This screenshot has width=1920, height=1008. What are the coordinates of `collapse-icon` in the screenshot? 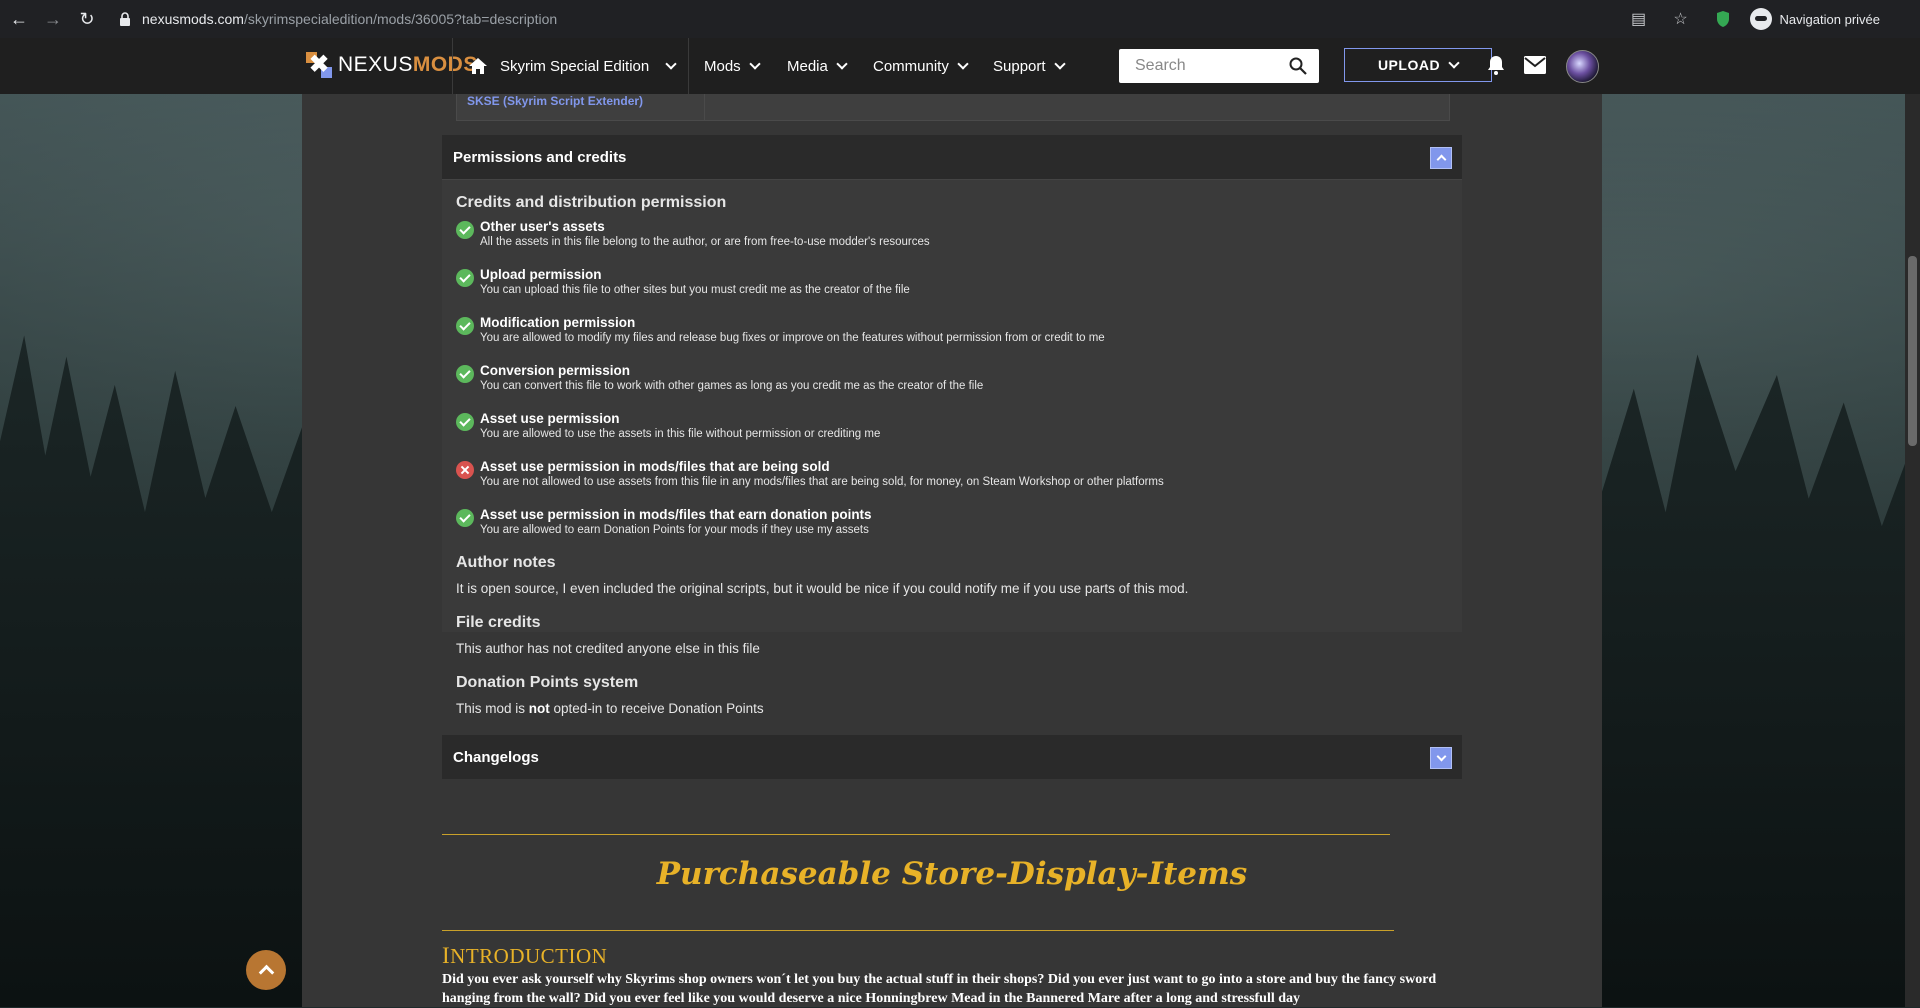 It's located at (1441, 158).